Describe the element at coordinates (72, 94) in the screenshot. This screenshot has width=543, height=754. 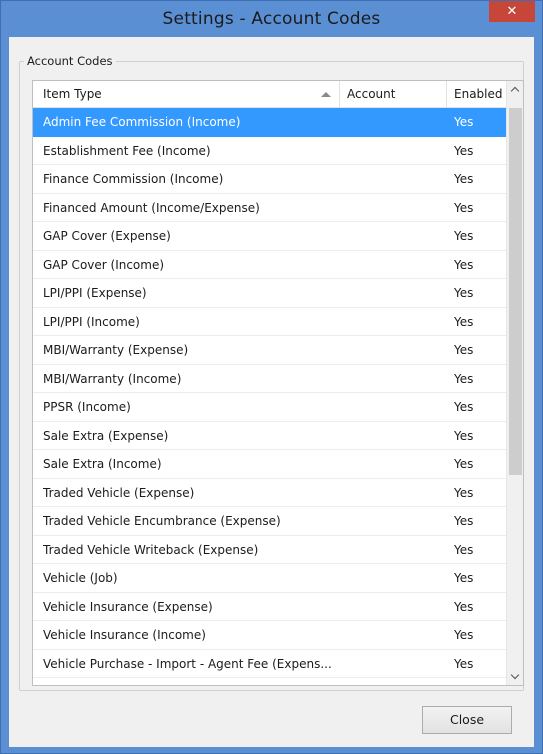
I see `column-header-item-type-label: Item Type` at that location.